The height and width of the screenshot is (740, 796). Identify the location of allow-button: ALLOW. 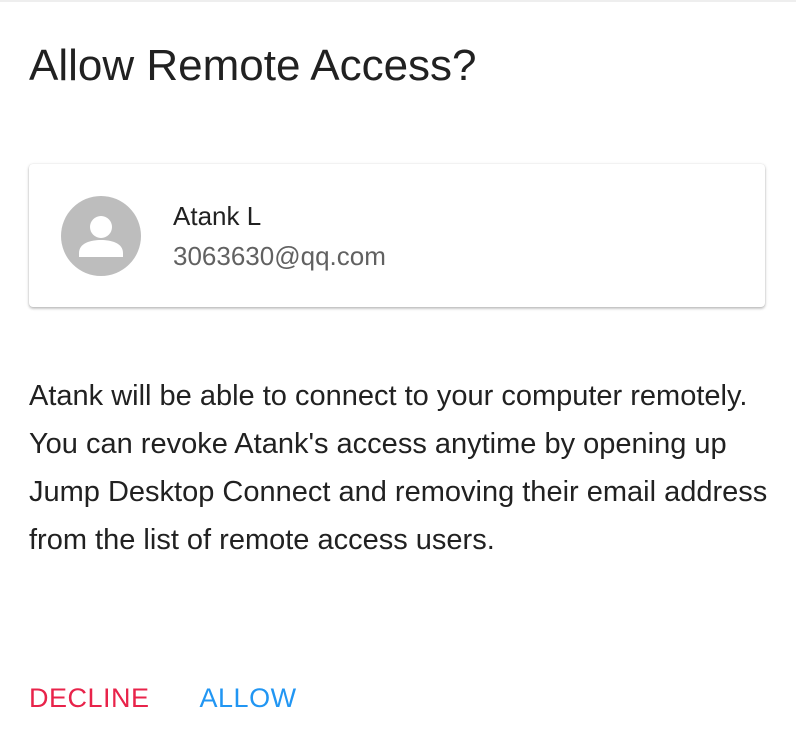
(248, 698).